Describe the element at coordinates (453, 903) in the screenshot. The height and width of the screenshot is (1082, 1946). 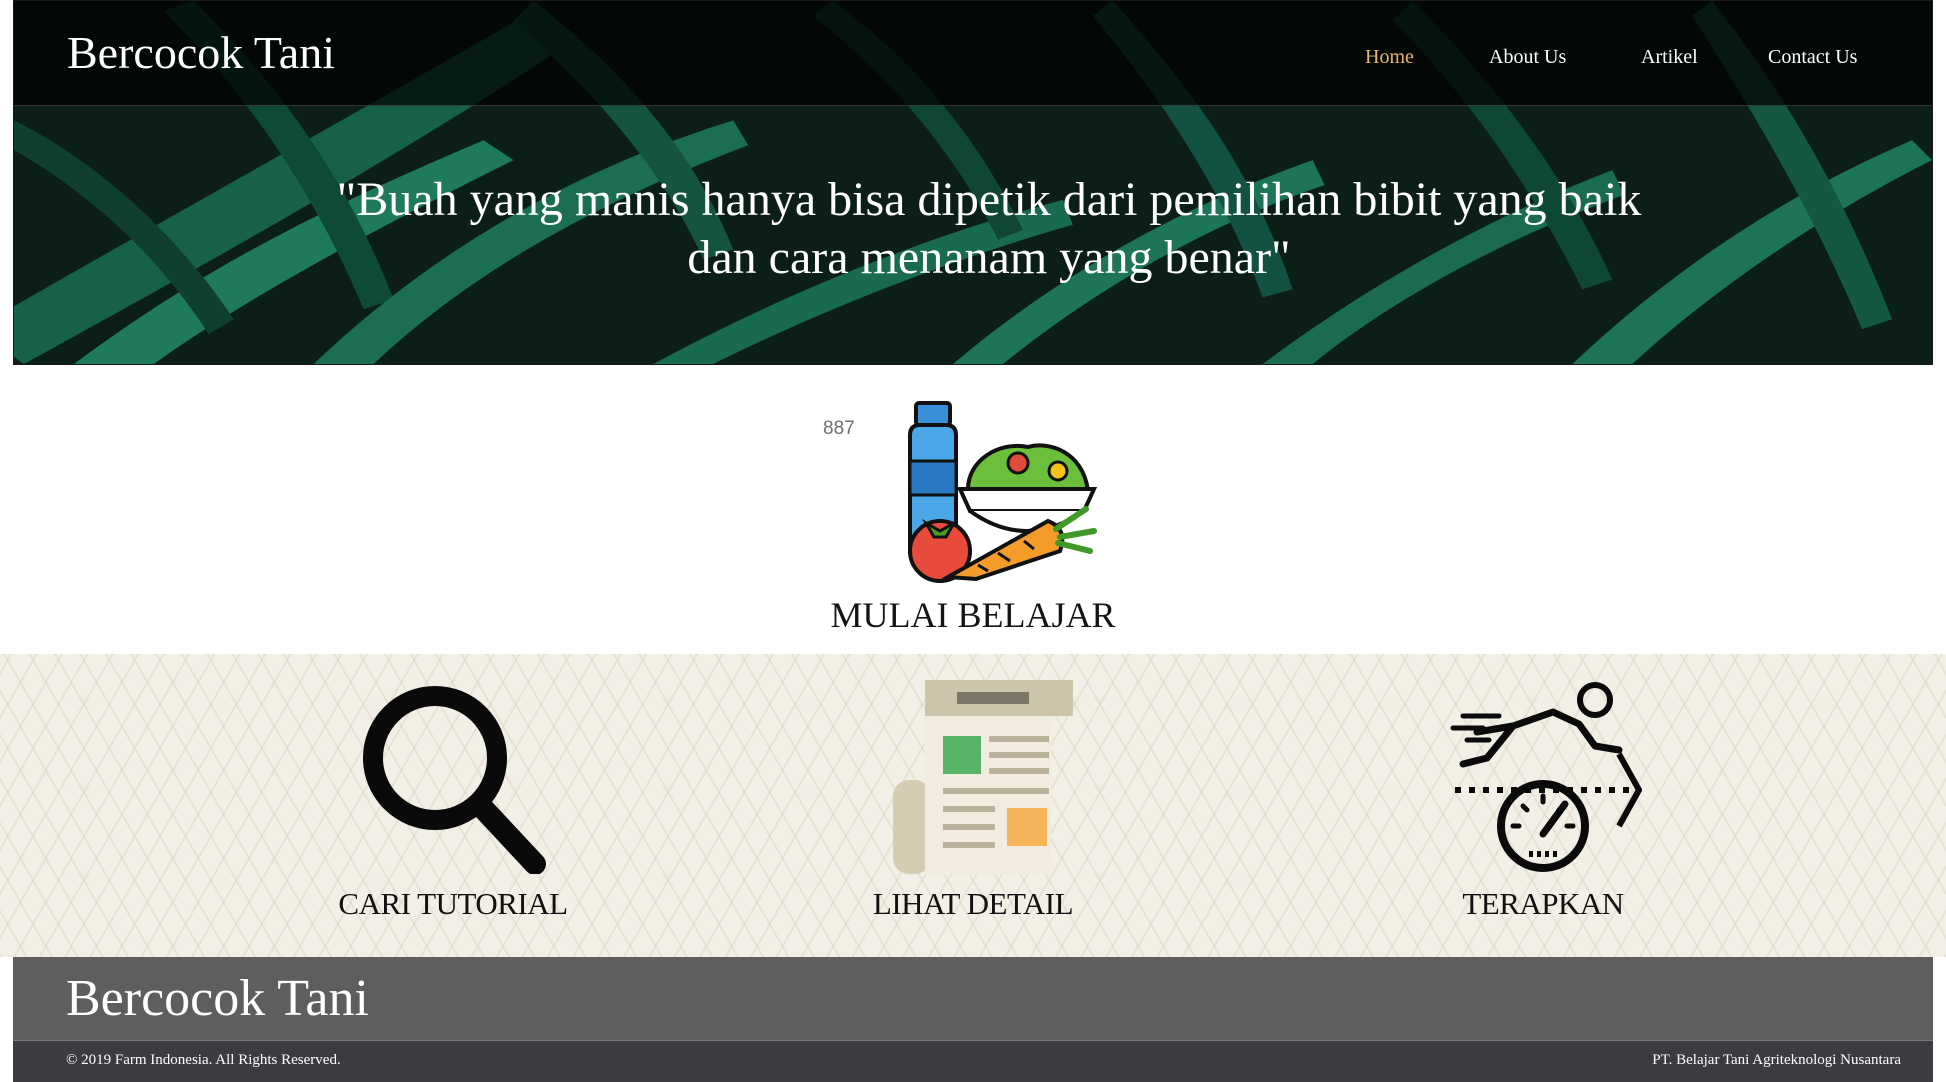
I see `feature-label: CARI TUTORIAL` at that location.